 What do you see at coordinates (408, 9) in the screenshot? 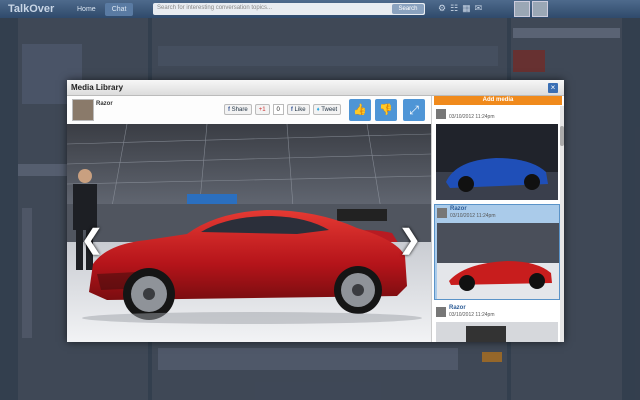
I see `search-button: Search` at bounding box center [408, 9].